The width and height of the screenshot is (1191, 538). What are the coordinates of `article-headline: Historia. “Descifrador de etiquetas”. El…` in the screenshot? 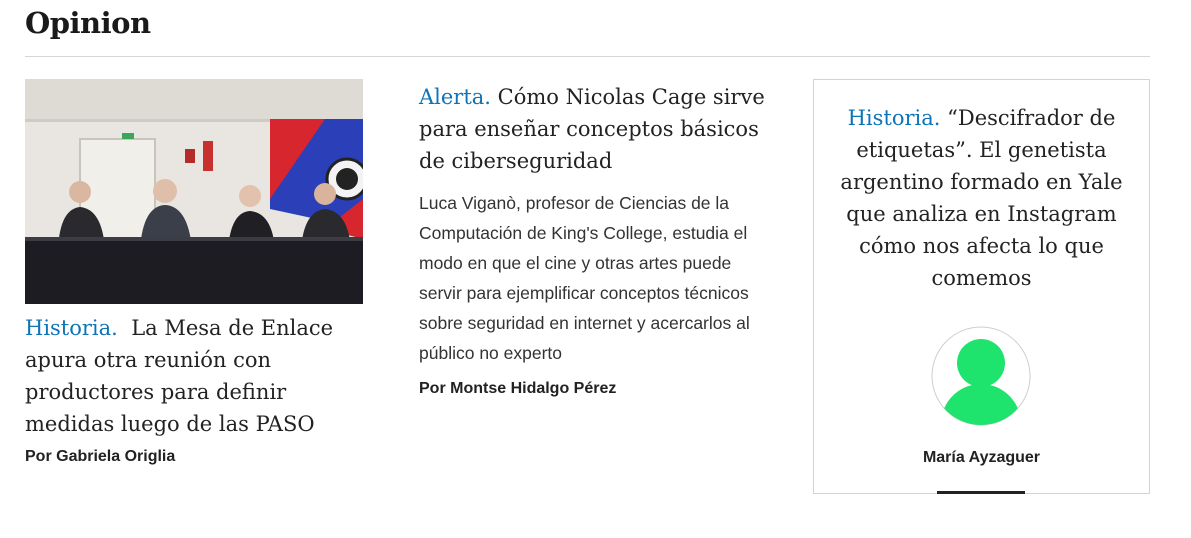 It's located at (981, 198).